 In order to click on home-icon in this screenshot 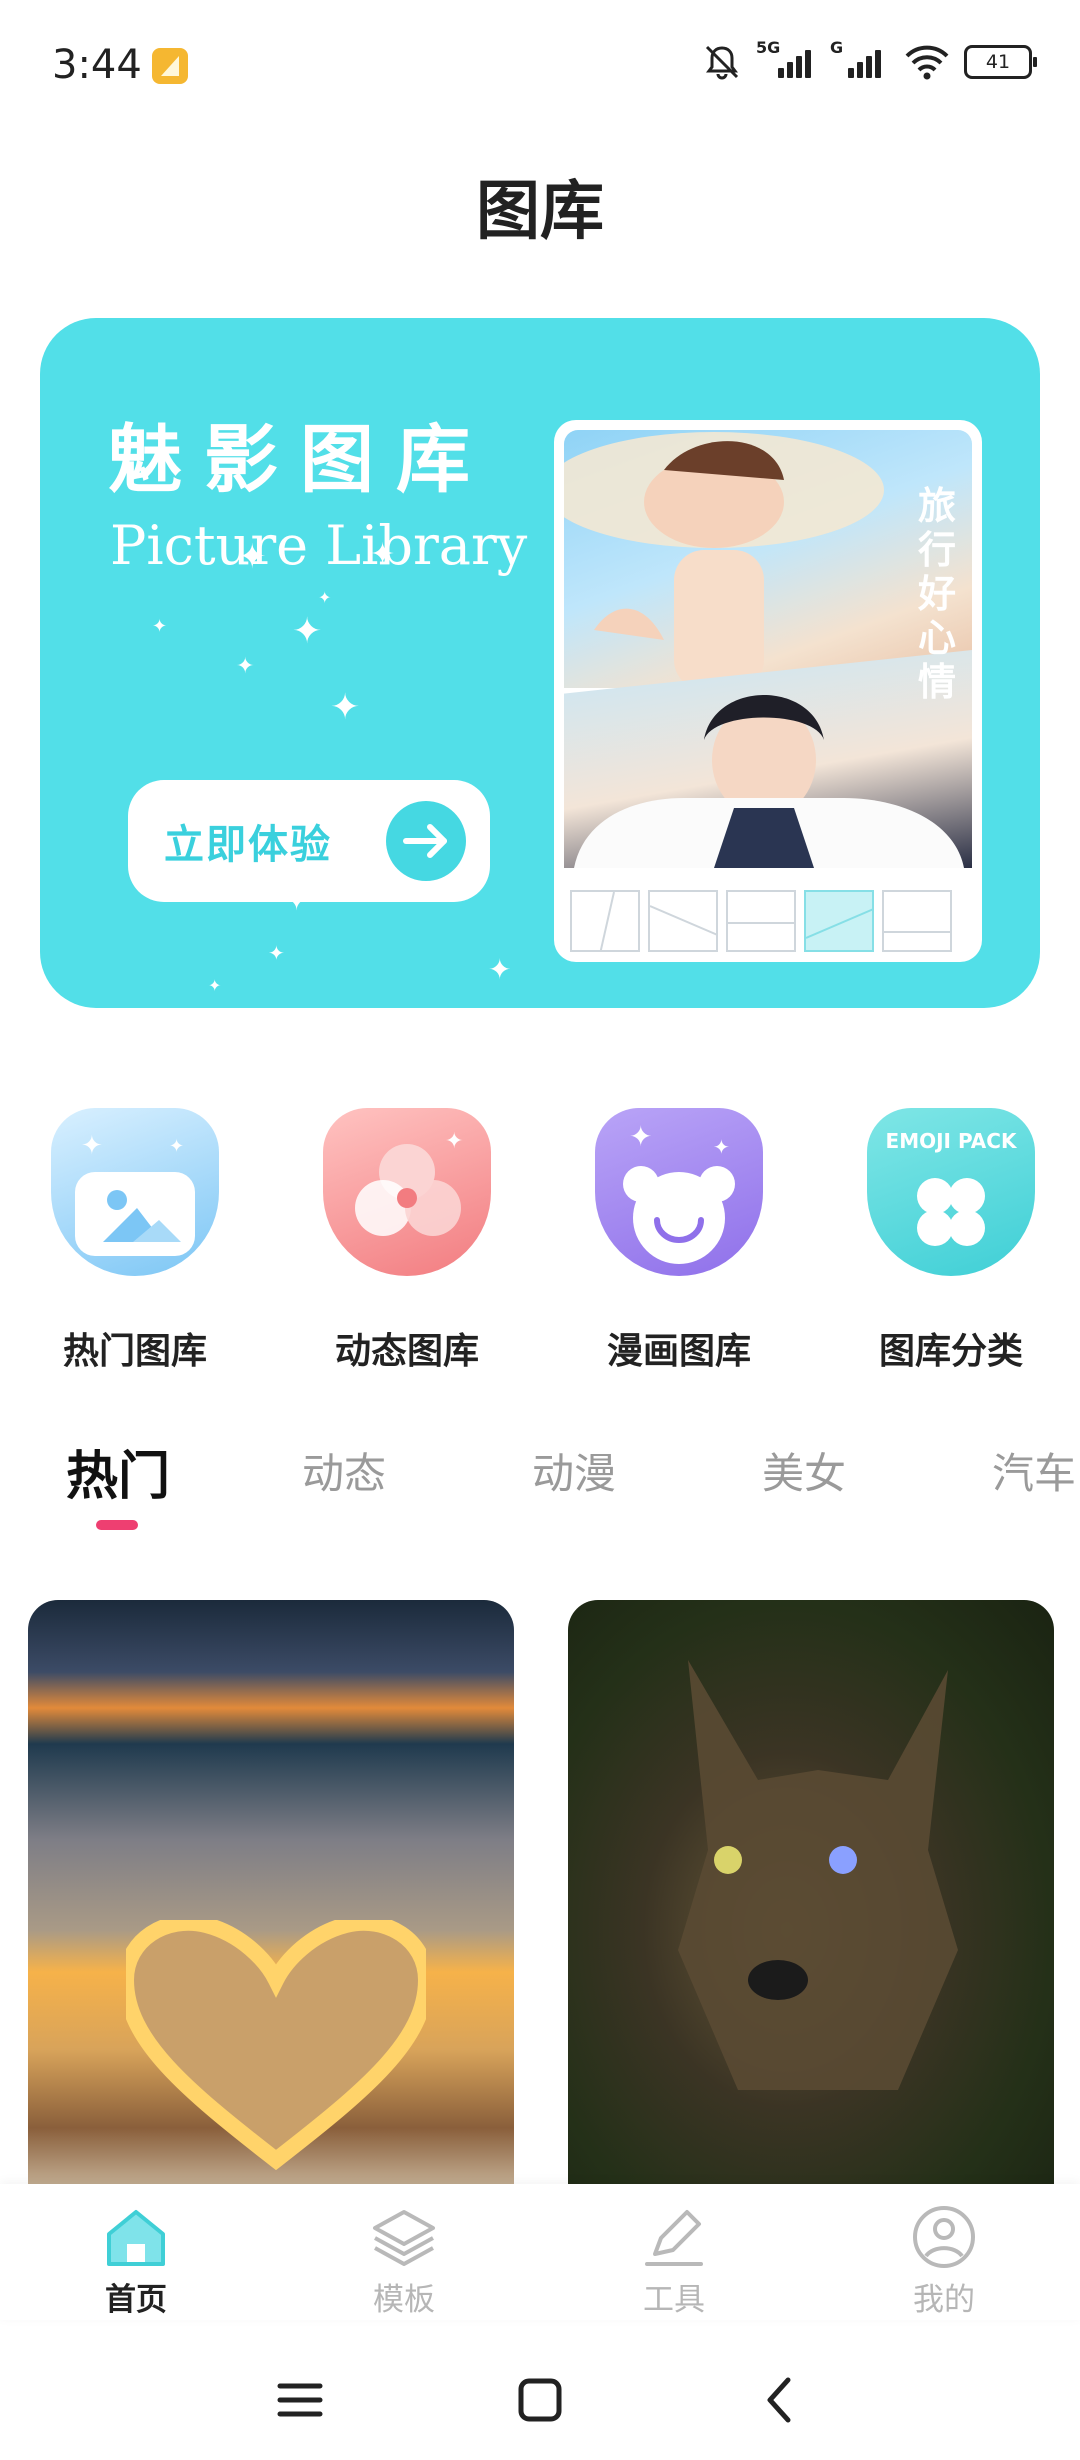, I will do `click(136, 2238)`.